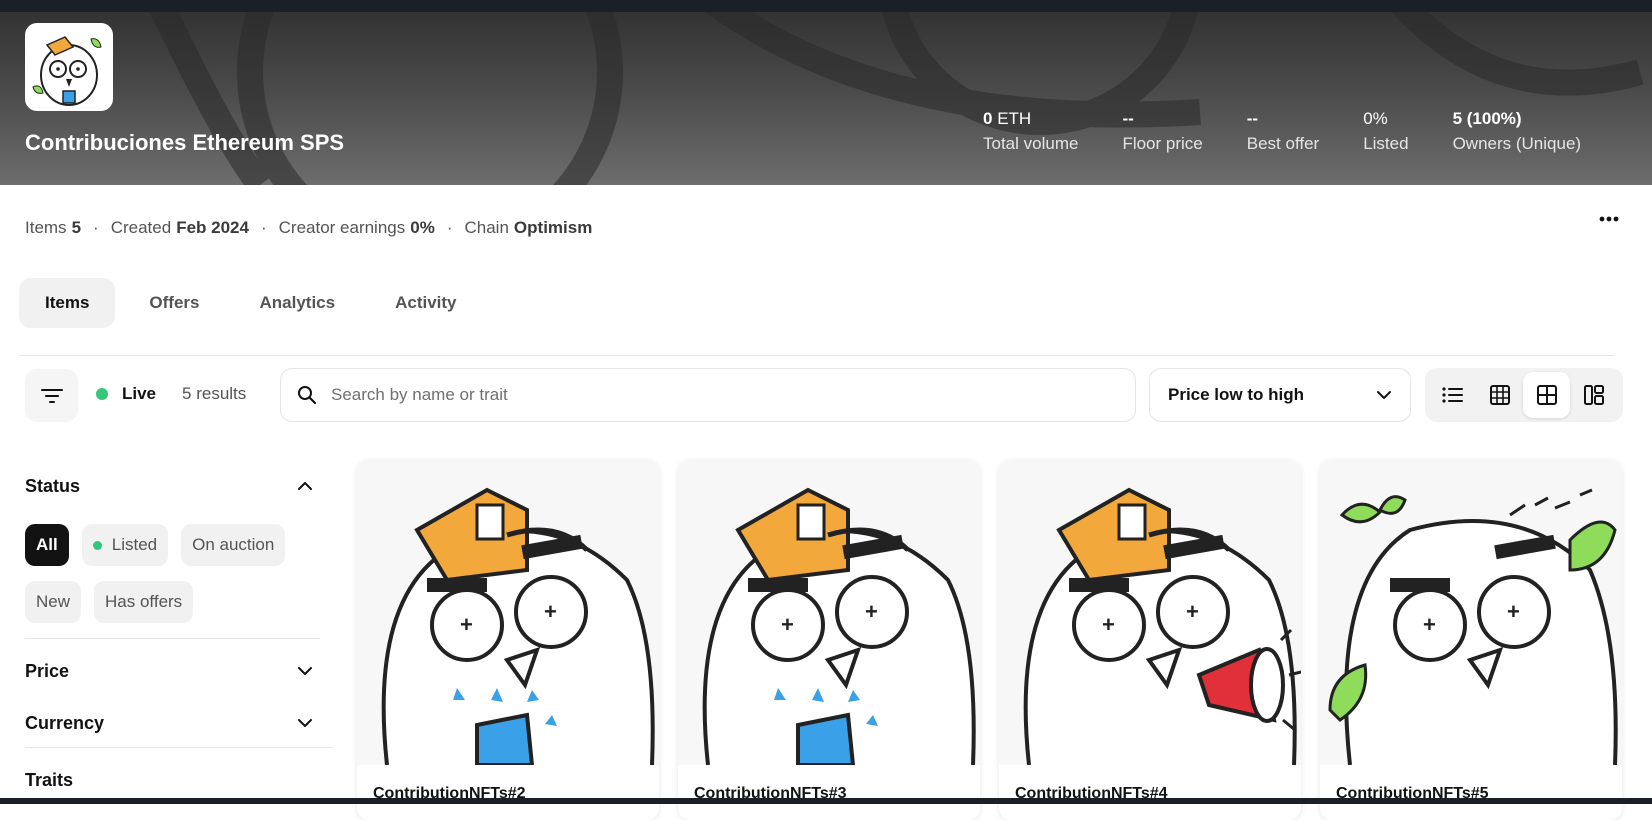 This screenshot has width=1652, height=820. Describe the element at coordinates (711, 395) in the screenshot. I see `search-input` at that location.